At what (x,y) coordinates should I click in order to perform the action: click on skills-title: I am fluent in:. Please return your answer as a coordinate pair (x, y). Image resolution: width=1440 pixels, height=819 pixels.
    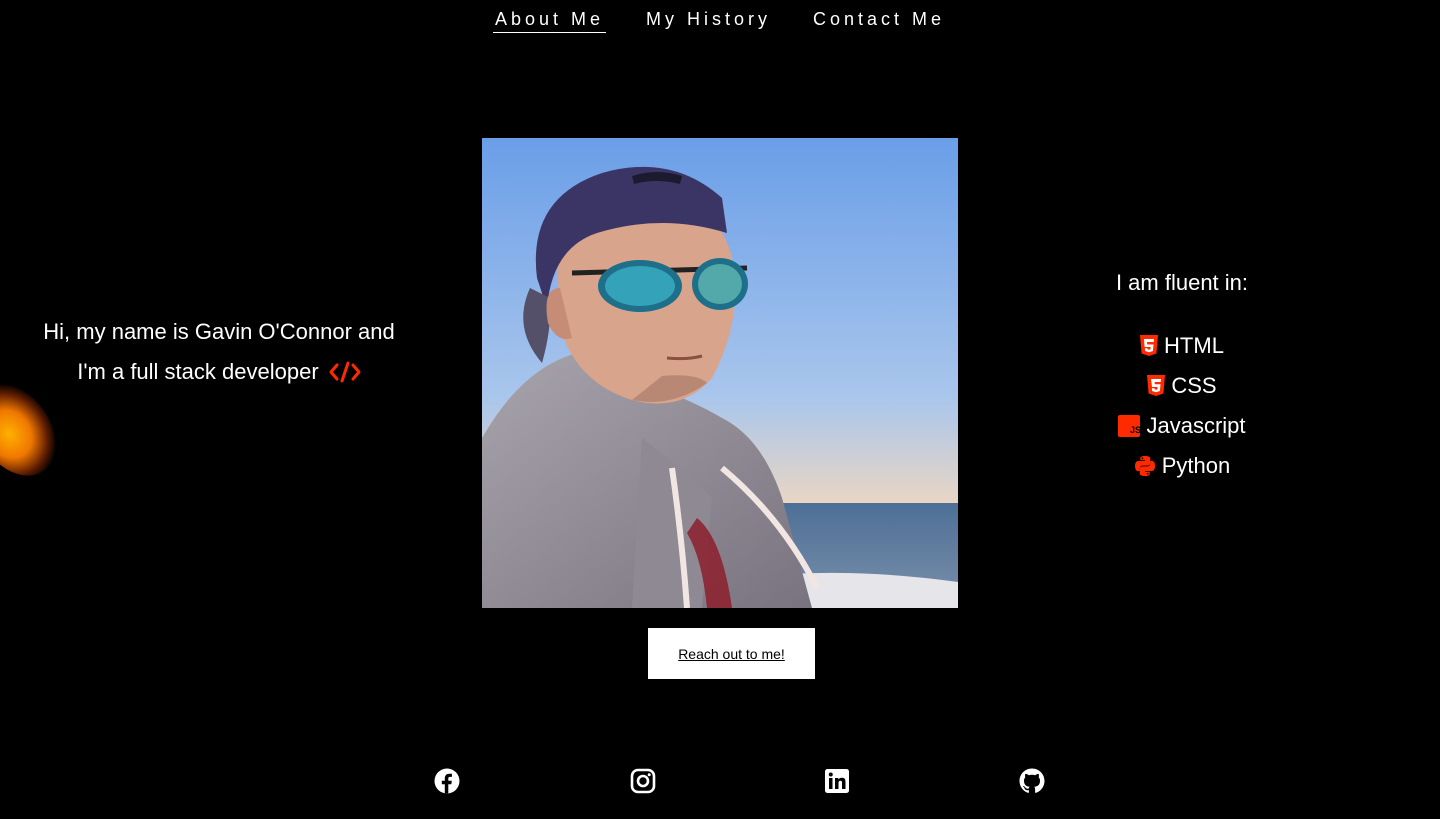
    Looking at the image, I should click on (1182, 282).